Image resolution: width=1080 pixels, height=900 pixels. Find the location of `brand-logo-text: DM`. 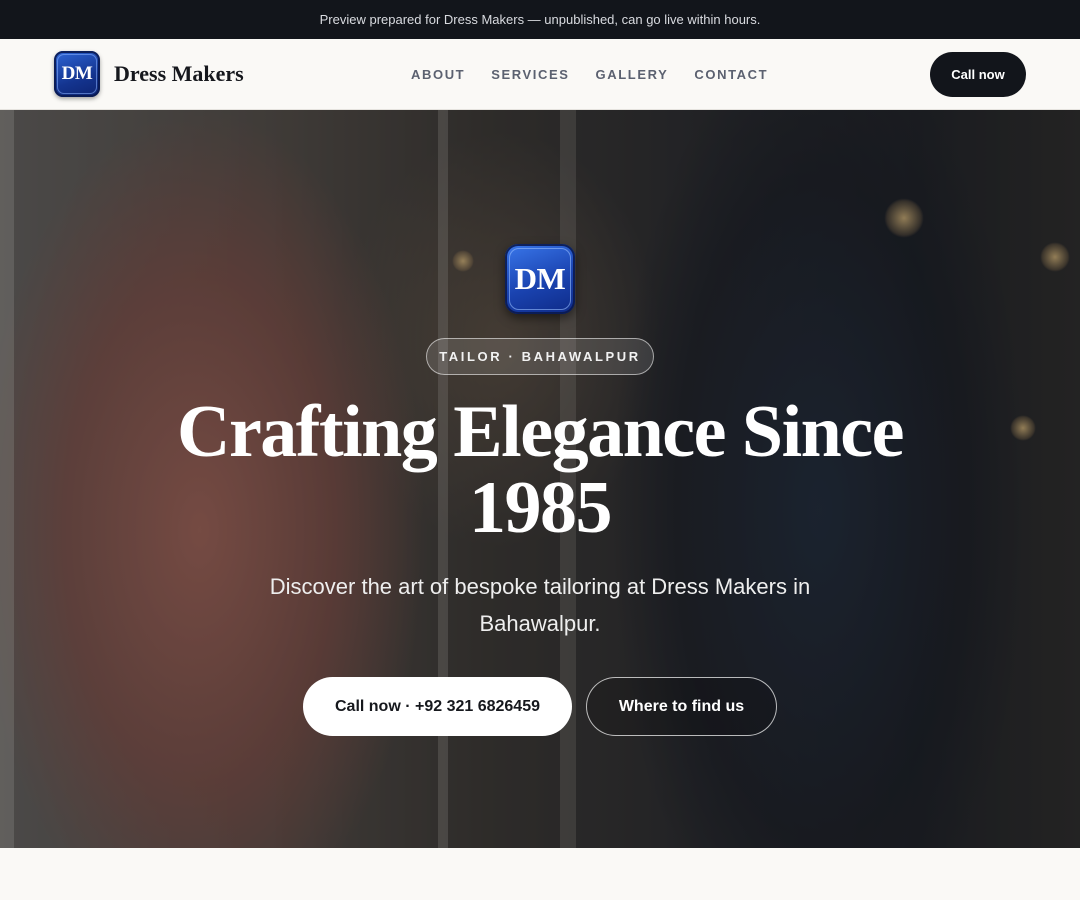

brand-logo-text: DM is located at coordinates (77, 73).